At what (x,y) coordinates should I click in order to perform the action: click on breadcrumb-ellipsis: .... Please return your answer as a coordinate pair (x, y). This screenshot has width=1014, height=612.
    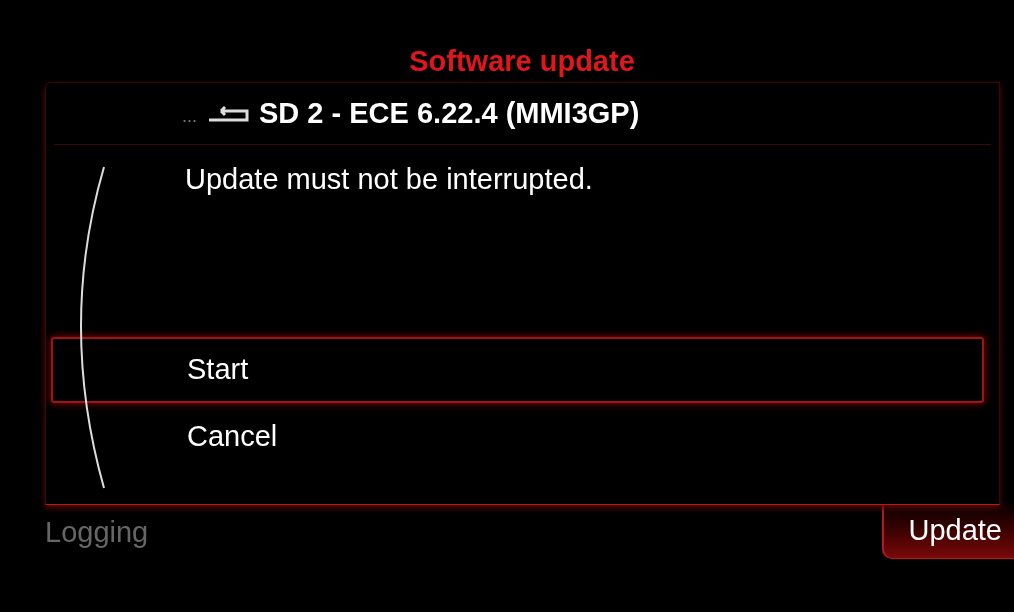
    Looking at the image, I should click on (189, 116).